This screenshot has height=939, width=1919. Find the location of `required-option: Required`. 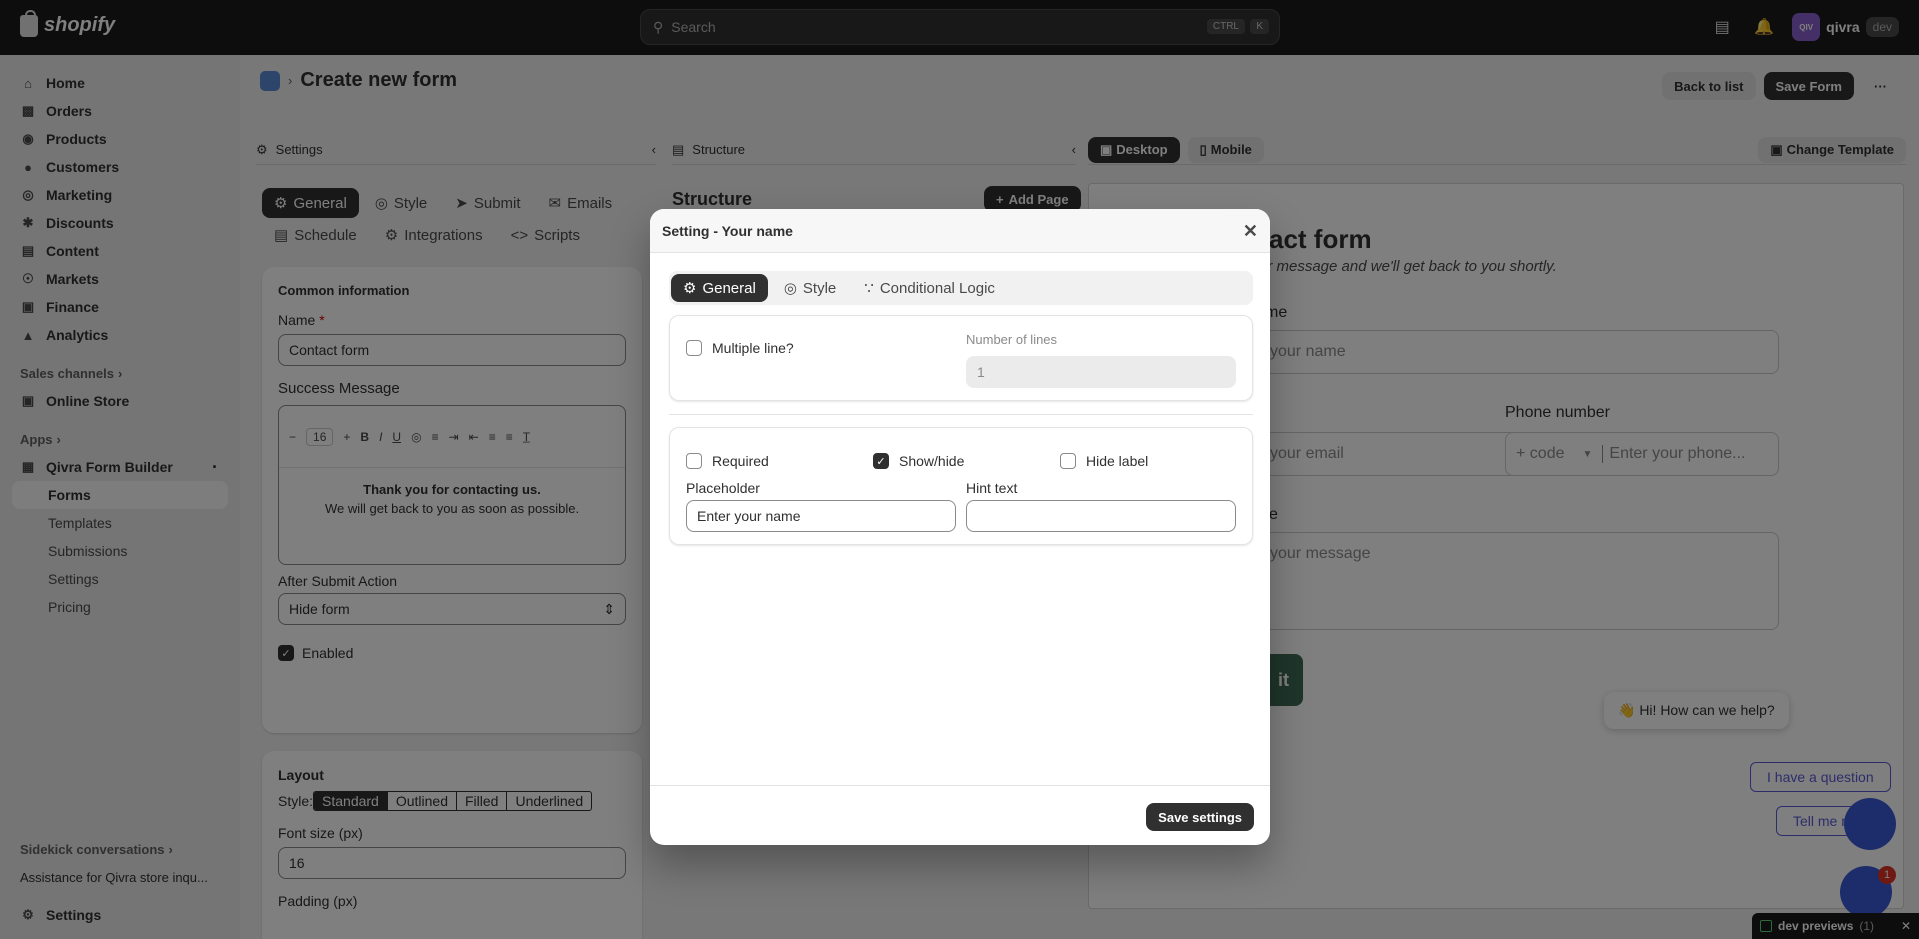

required-option: Required is located at coordinates (727, 461).